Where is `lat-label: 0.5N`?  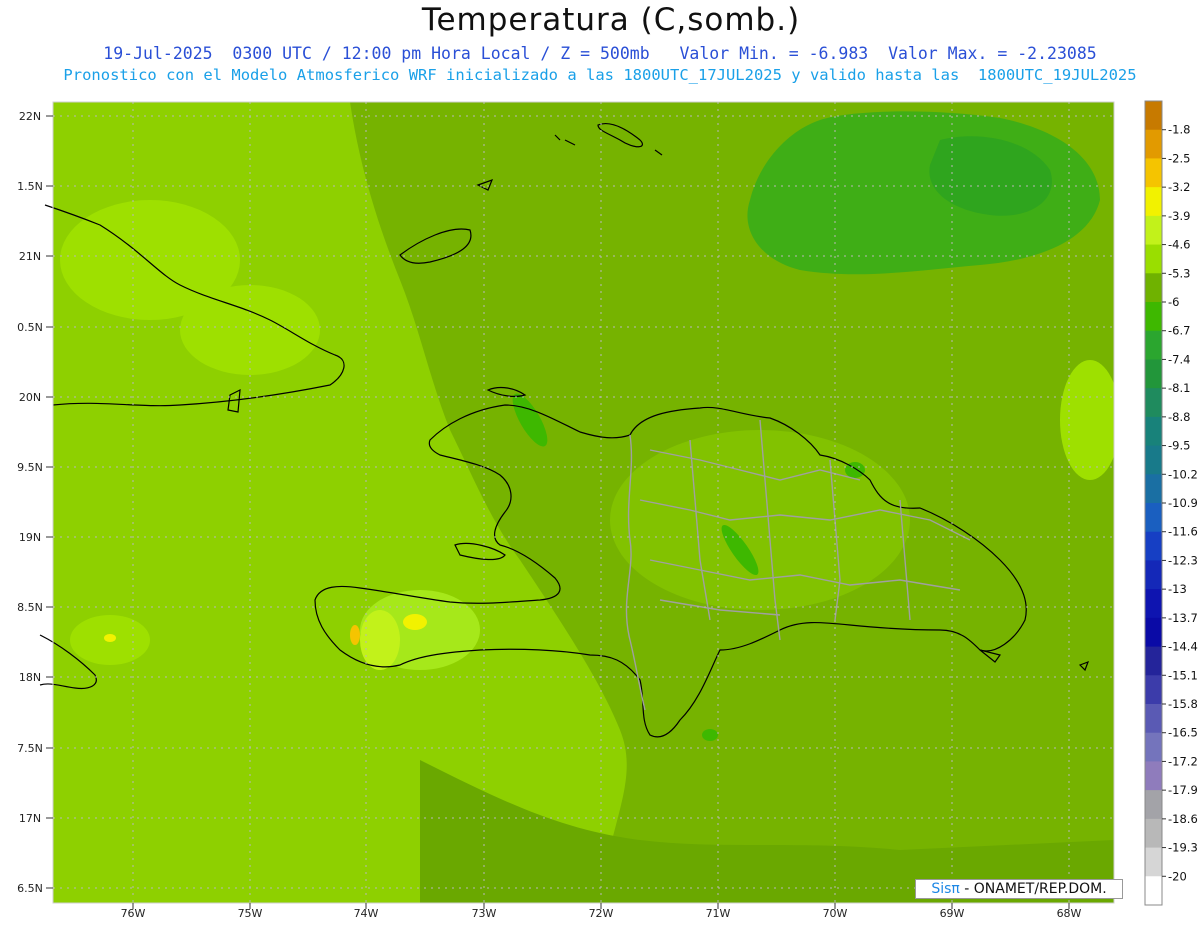
lat-label: 0.5N is located at coordinates (30, 327).